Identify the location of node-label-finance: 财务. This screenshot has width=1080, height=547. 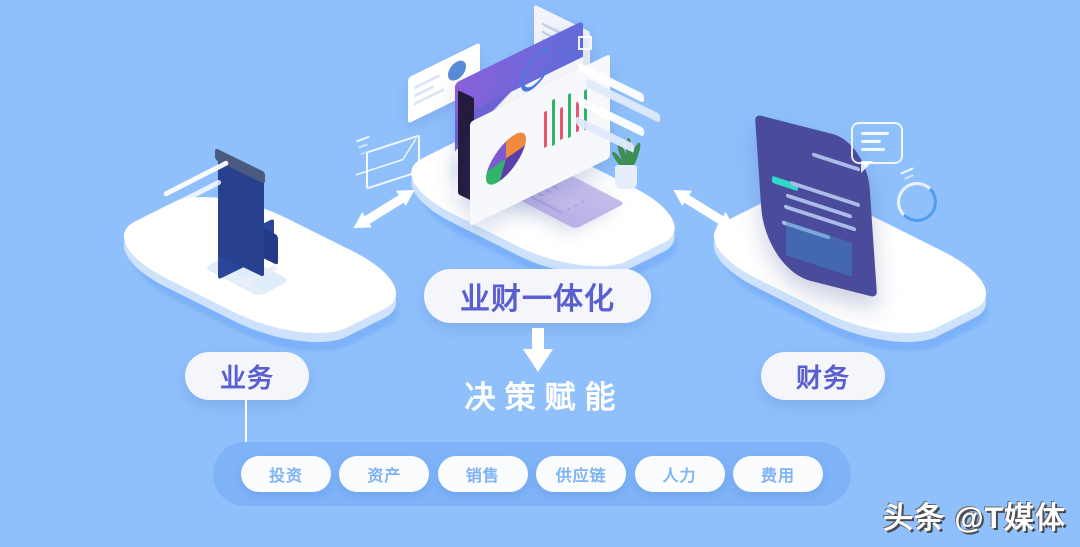
(823, 376).